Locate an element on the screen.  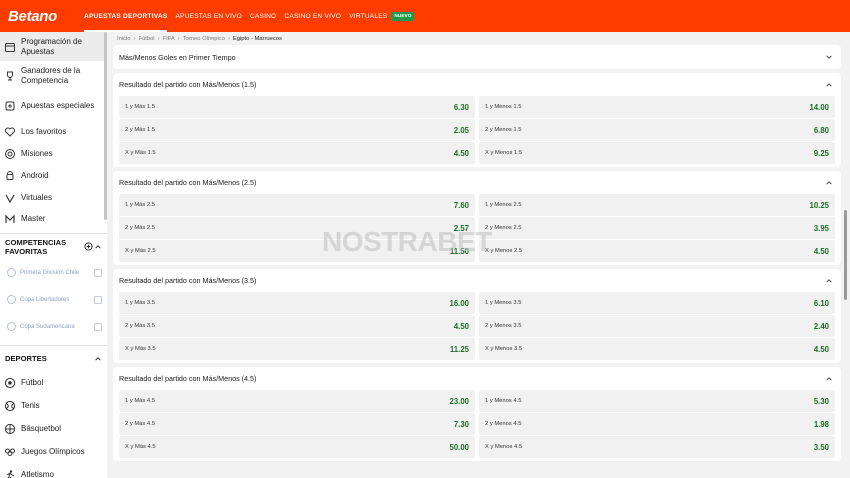
odds-button: 1 y Menos 1.5 14.00 is located at coordinates (657, 107).